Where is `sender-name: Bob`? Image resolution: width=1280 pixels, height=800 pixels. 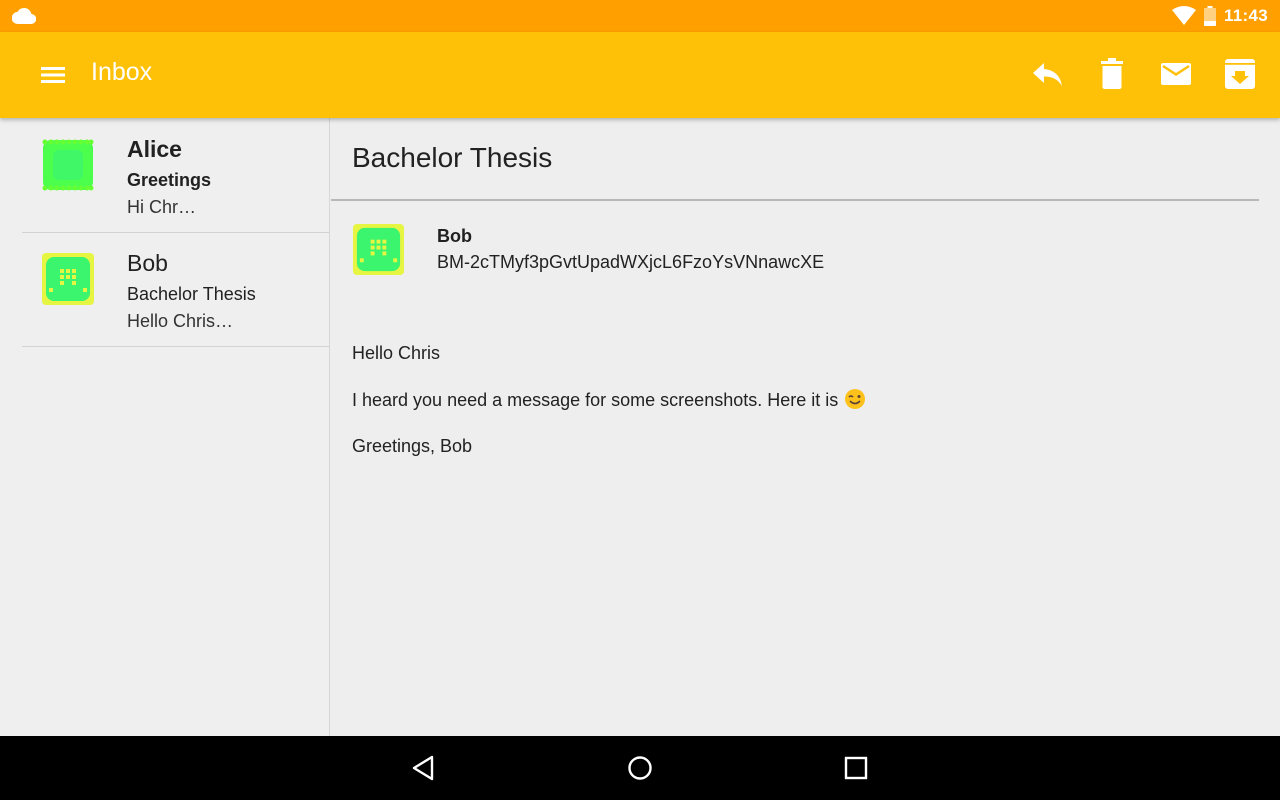
sender-name: Bob is located at coordinates (454, 236).